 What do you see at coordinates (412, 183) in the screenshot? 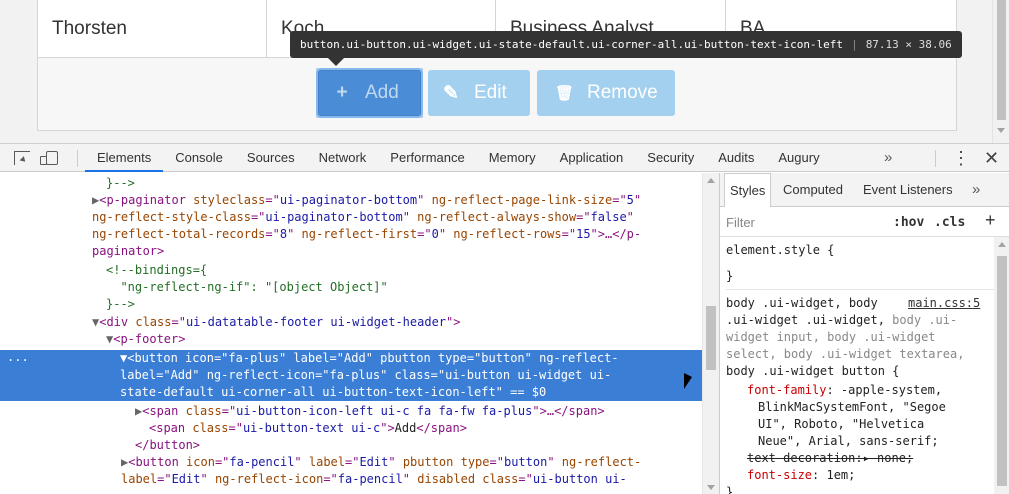
I see `dom-line: }-->` at bounding box center [412, 183].